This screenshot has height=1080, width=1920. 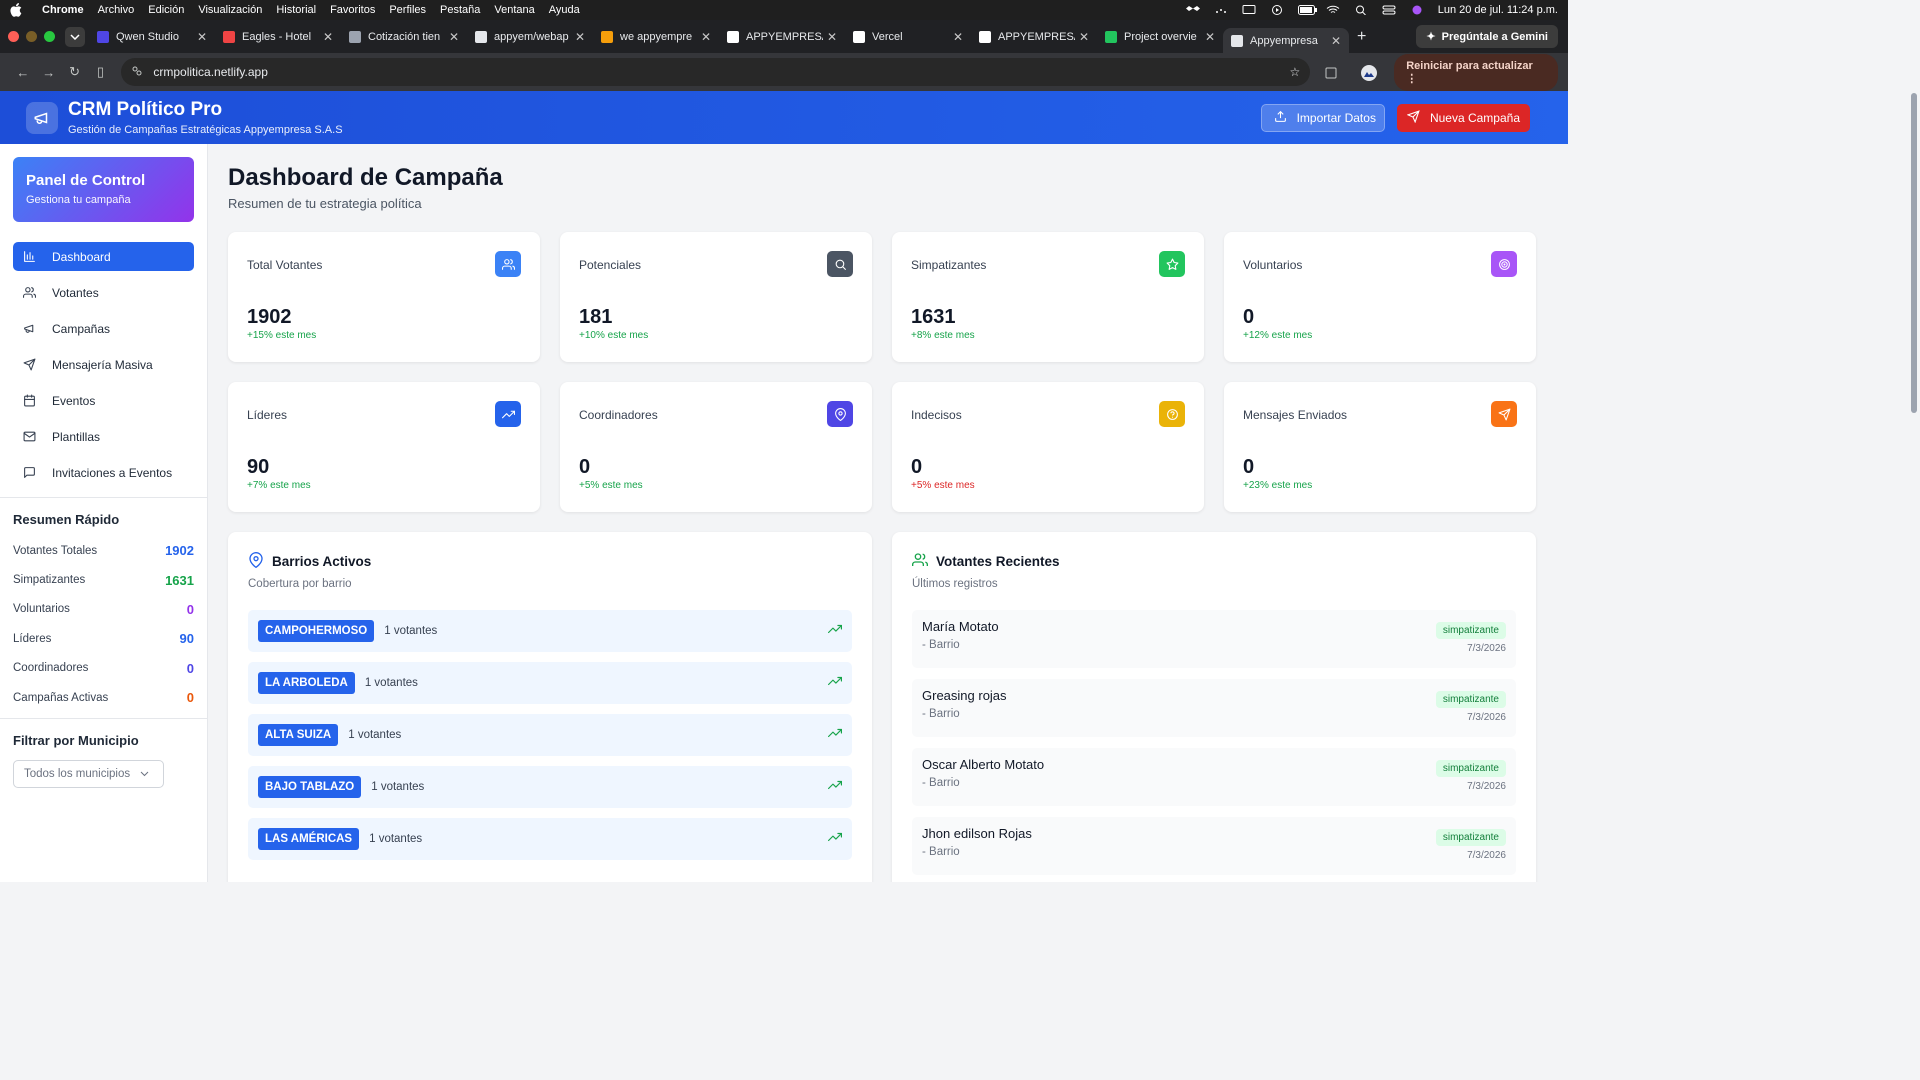 What do you see at coordinates (103, 497) in the screenshot?
I see `divider` at bounding box center [103, 497].